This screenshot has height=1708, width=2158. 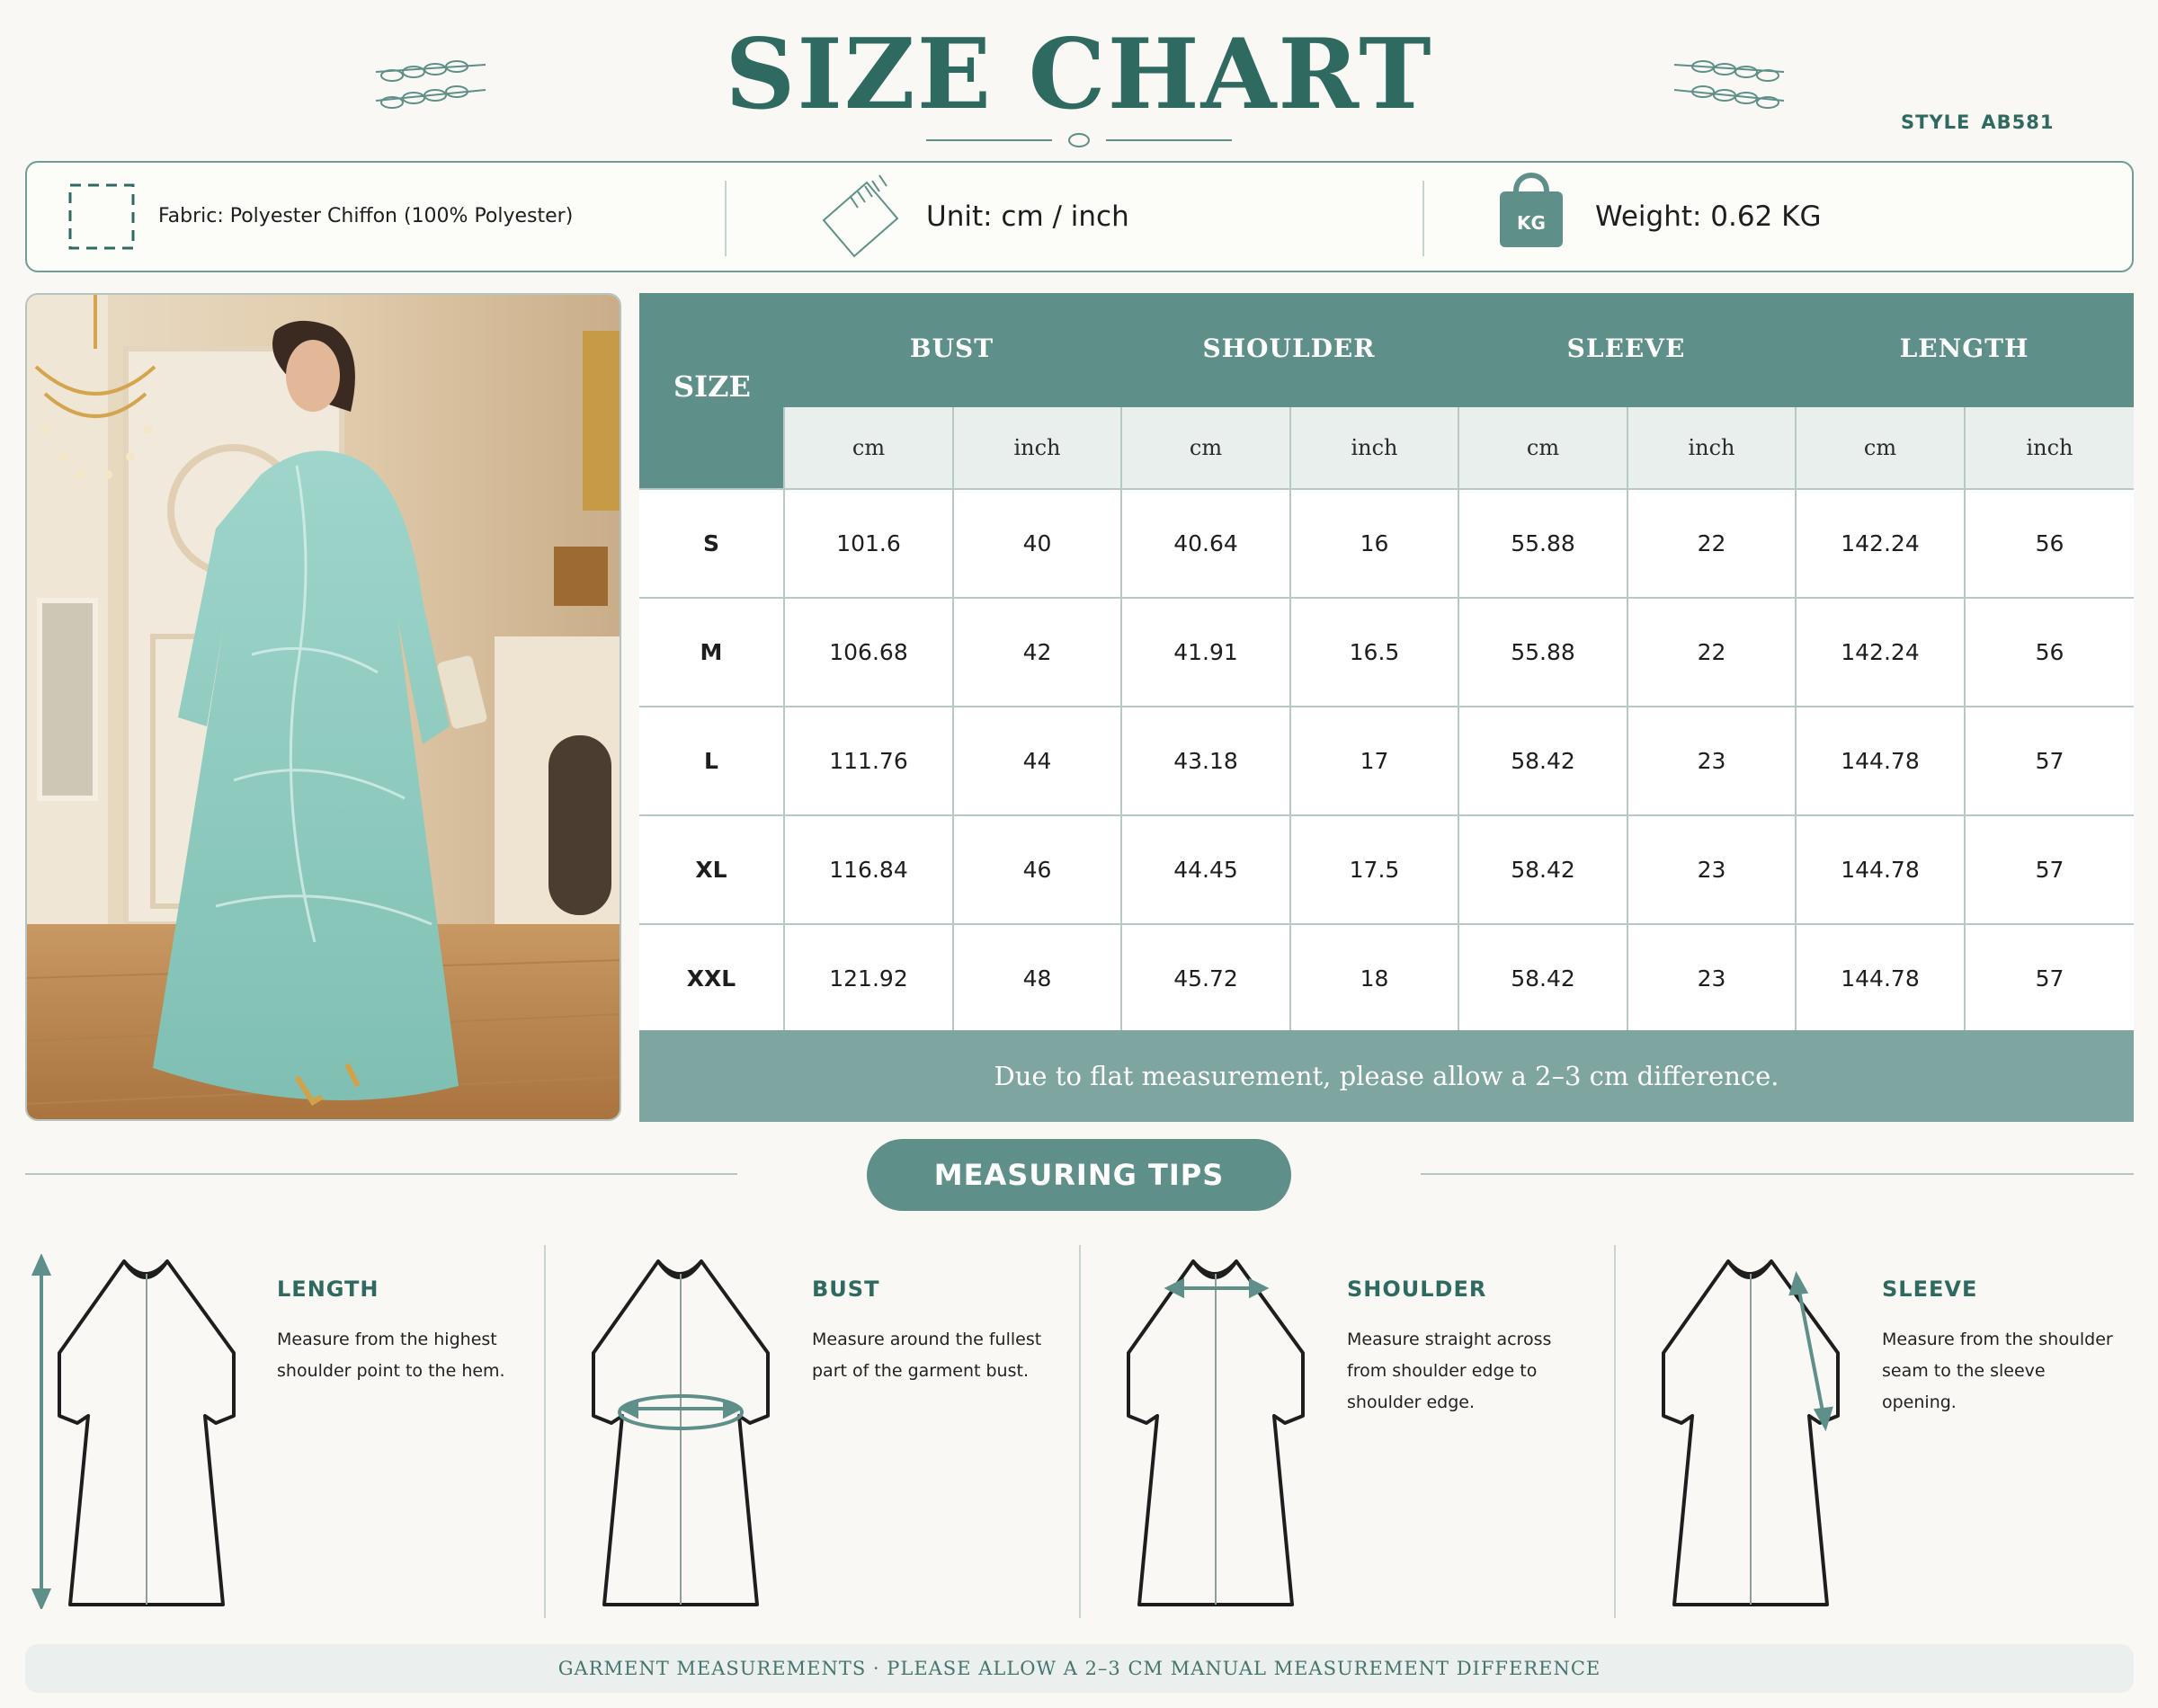 I want to click on tip-line: part of the garment bust., so click(x=920, y=1371).